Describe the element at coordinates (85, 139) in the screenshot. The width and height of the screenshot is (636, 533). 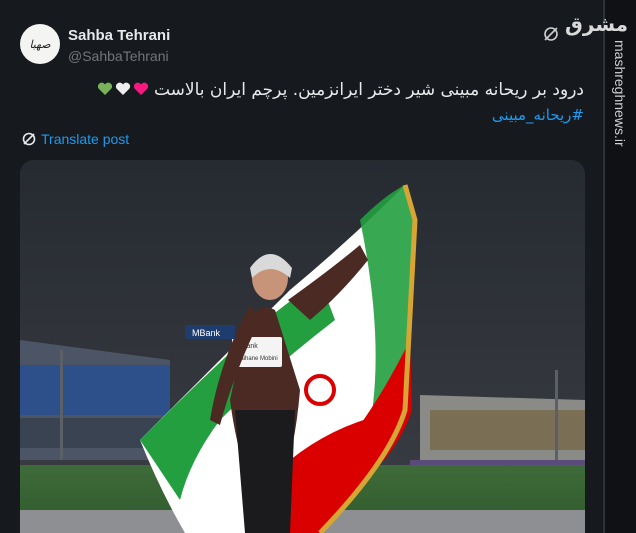
I see `translate-label: Translate post` at that location.